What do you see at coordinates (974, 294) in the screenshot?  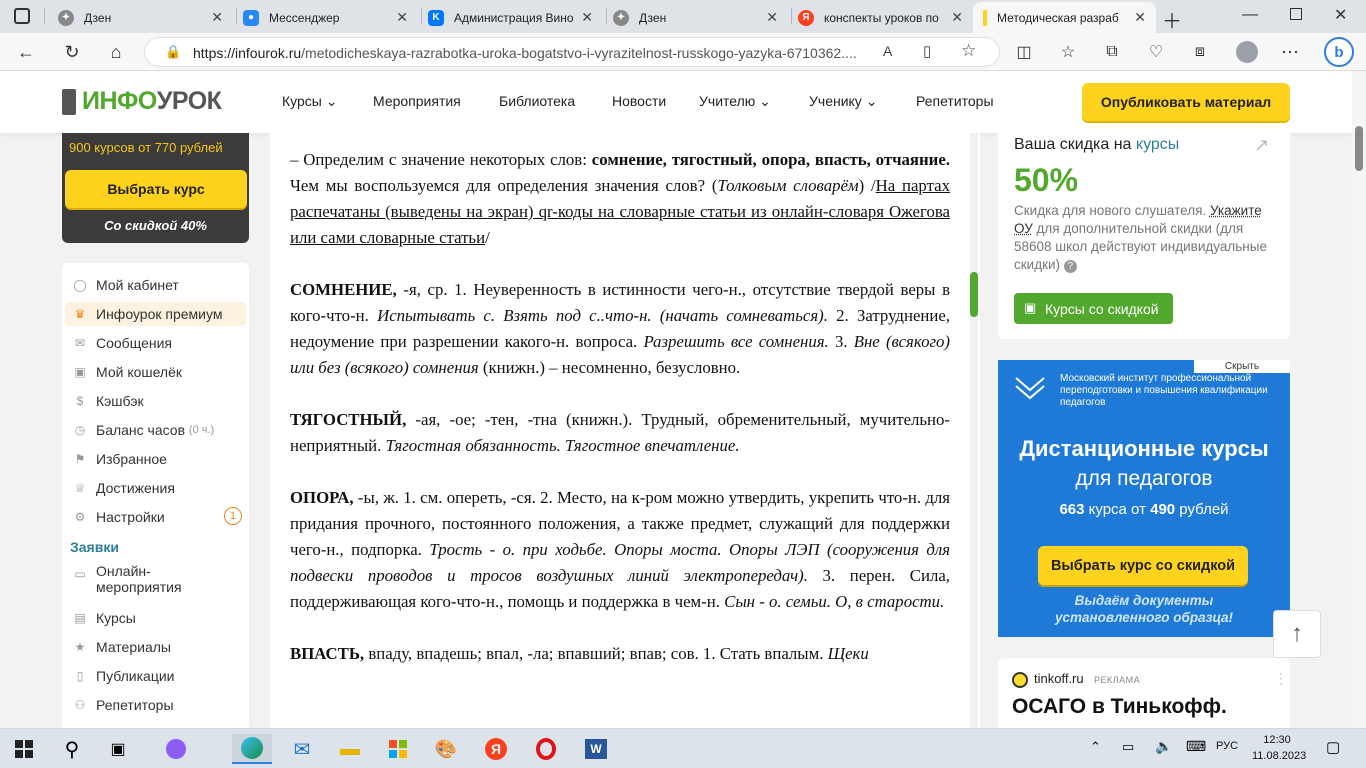 I see `content-scrollbar-thumb` at bounding box center [974, 294].